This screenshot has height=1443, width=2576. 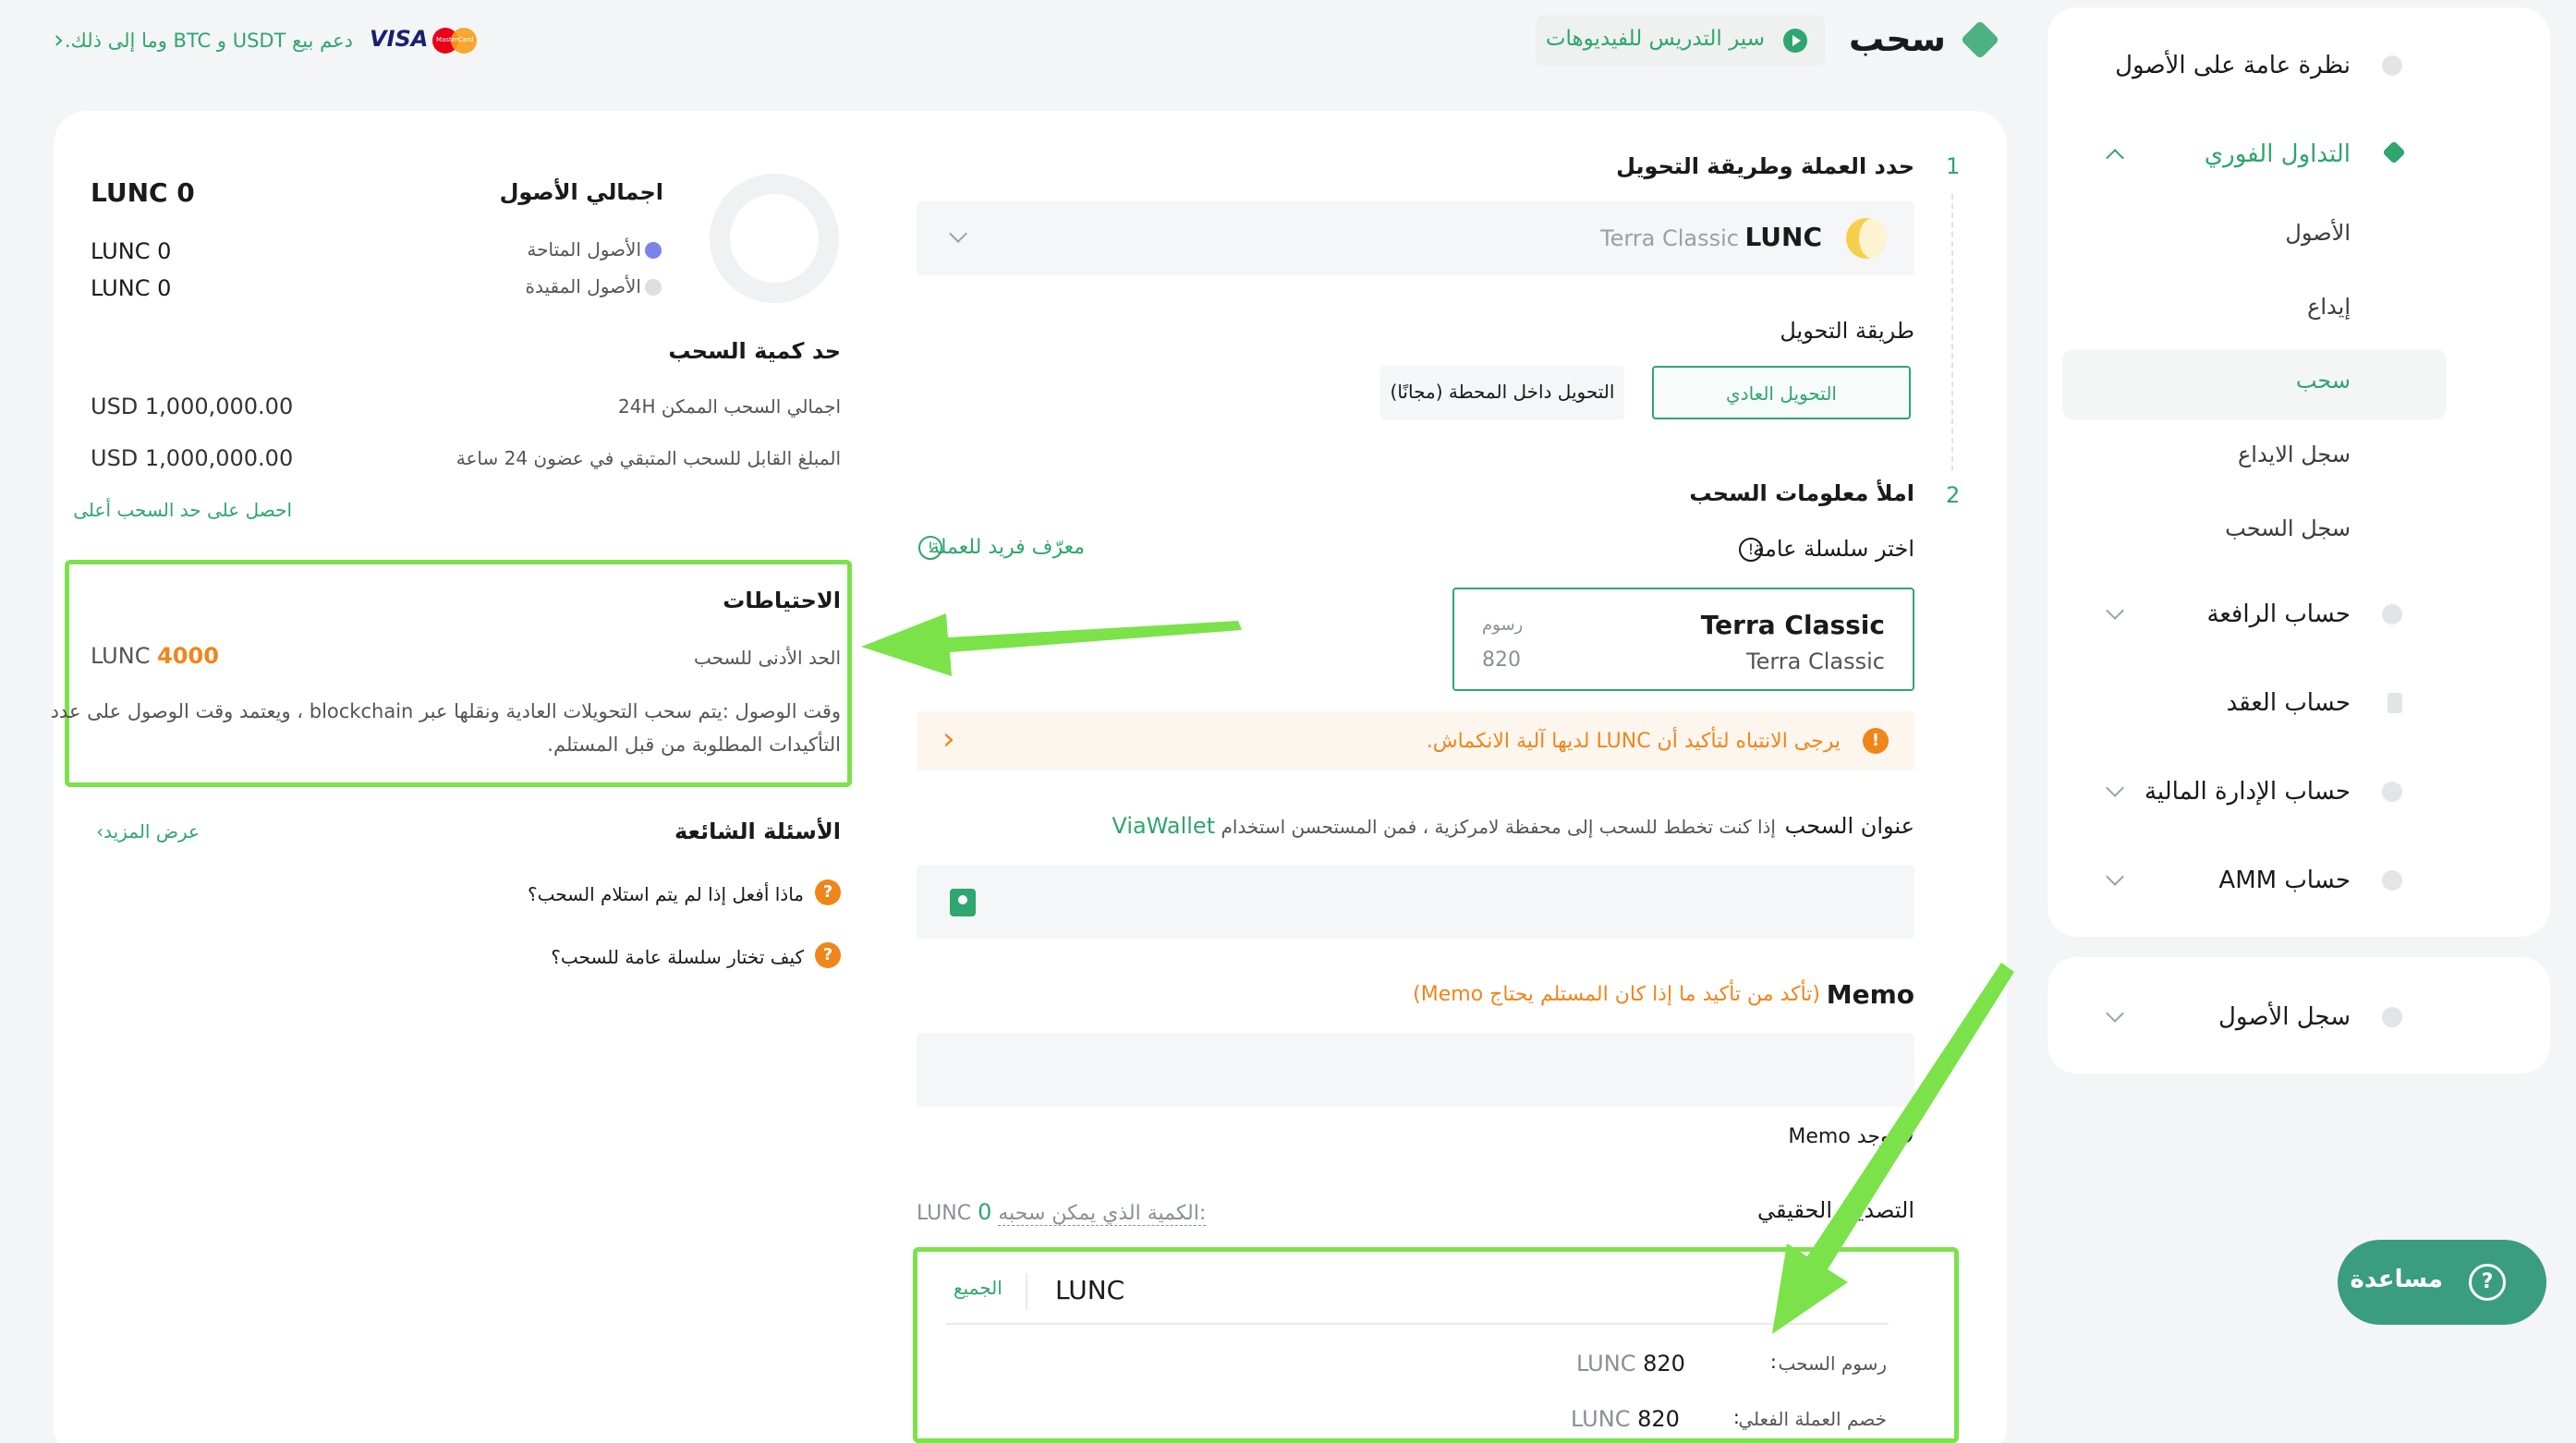 I want to click on arrow-to-reserve, so click(x=1051, y=645).